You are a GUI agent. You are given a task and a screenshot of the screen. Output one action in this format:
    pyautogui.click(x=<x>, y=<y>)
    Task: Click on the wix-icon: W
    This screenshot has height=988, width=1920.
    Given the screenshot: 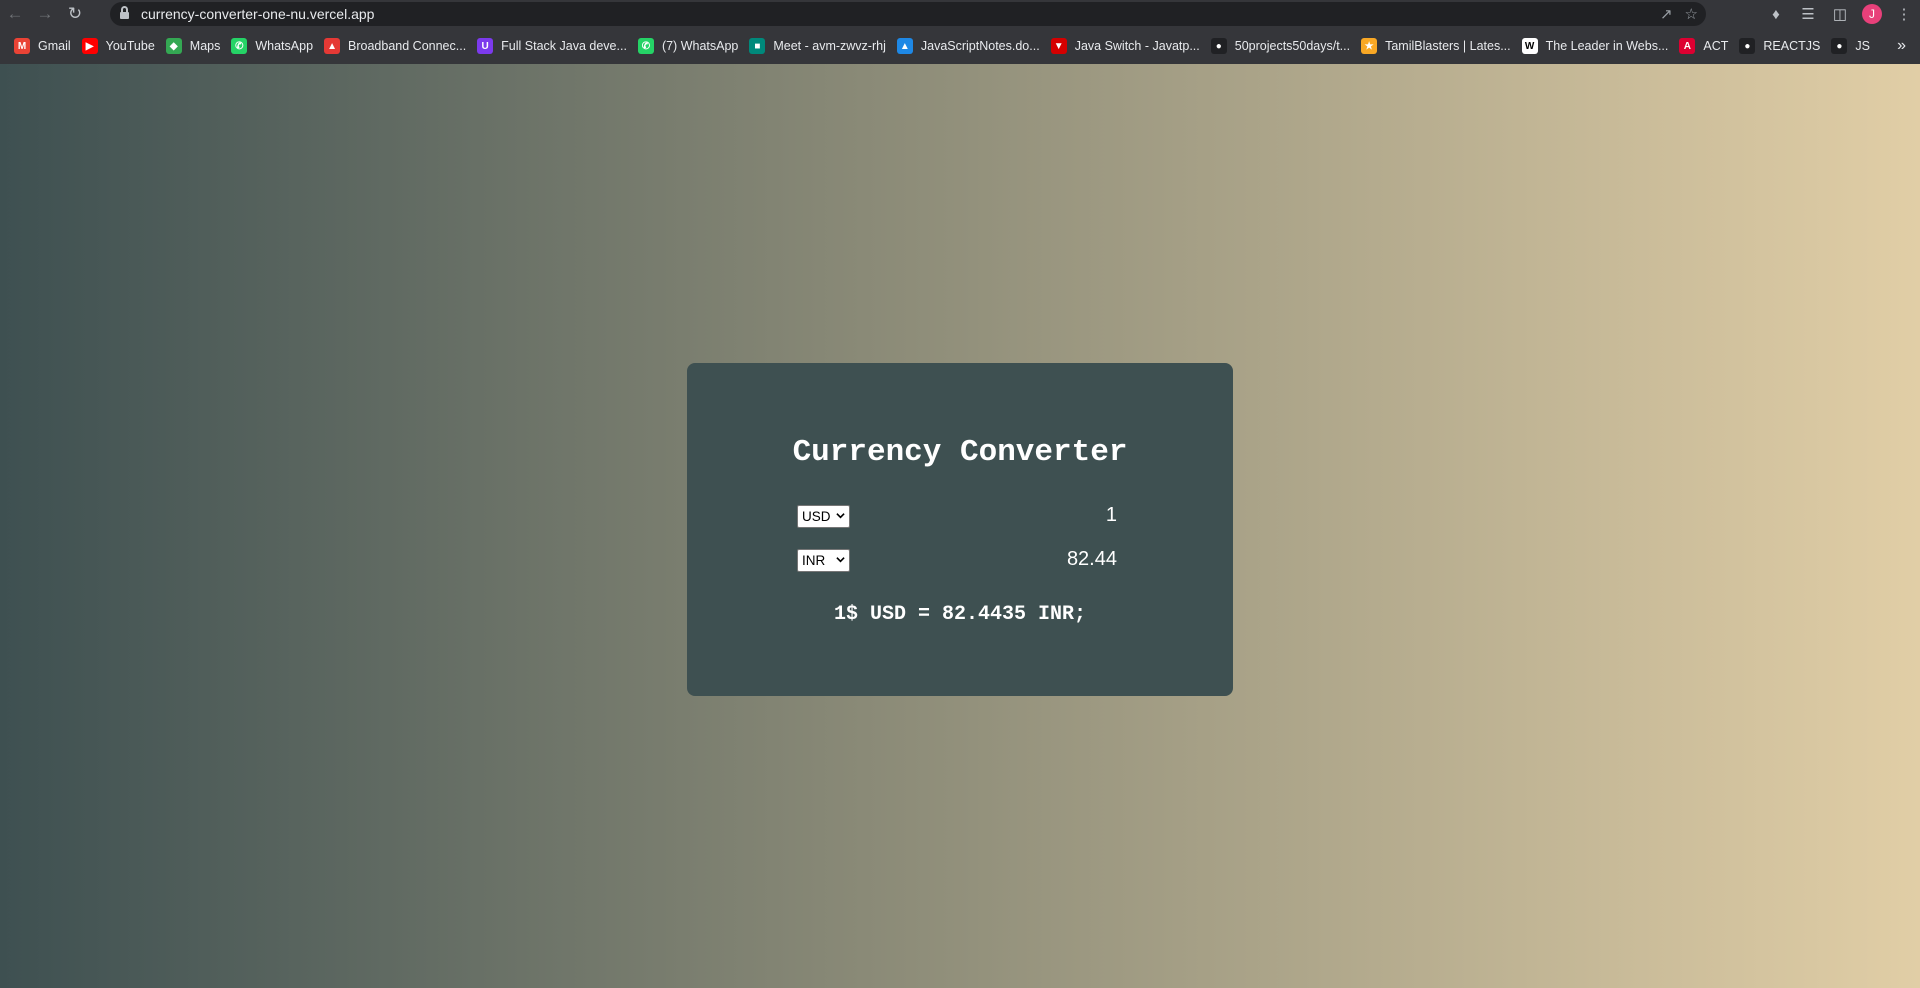 What is the action you would take?
    pyautogui.click(x=1529, y=46)
    